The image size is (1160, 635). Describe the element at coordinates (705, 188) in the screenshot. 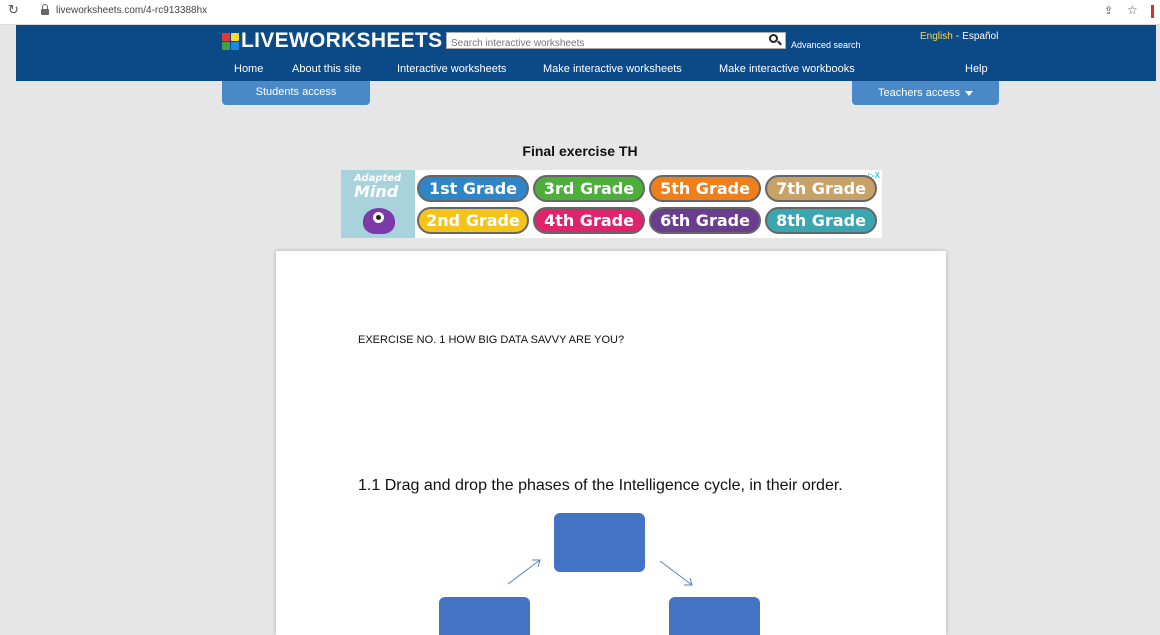

I see `grade-button-5: 5th Grade` at that location.